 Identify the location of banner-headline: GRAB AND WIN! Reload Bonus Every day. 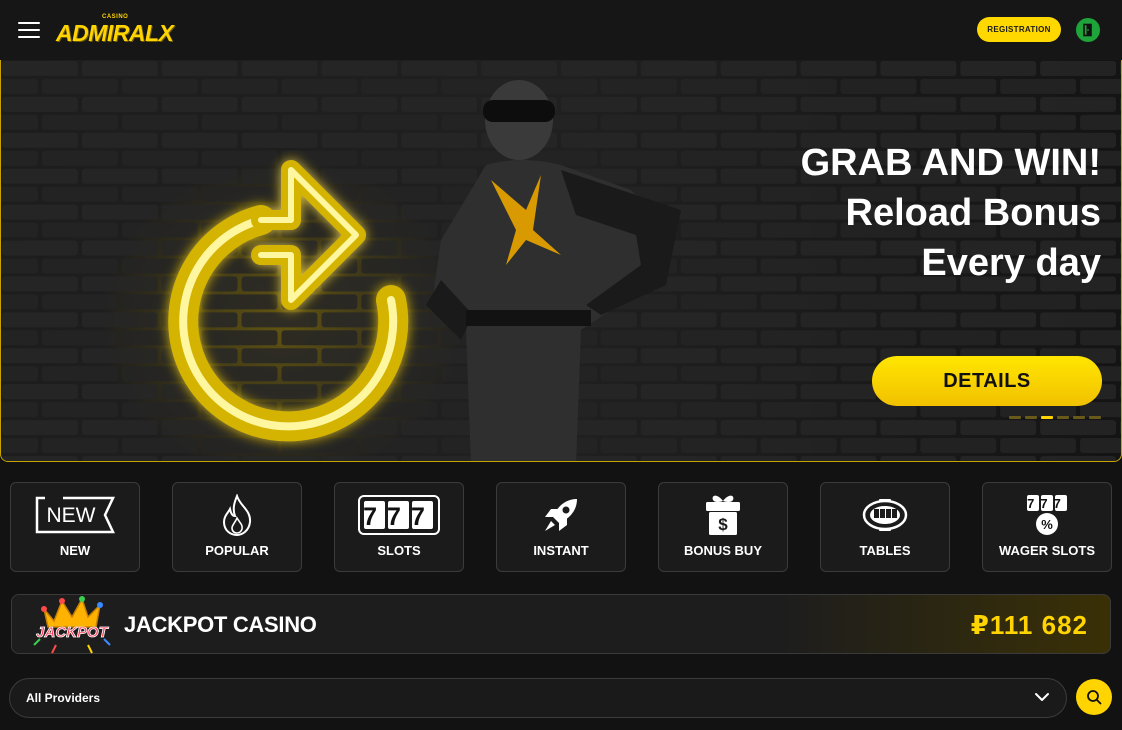
(951, 213).